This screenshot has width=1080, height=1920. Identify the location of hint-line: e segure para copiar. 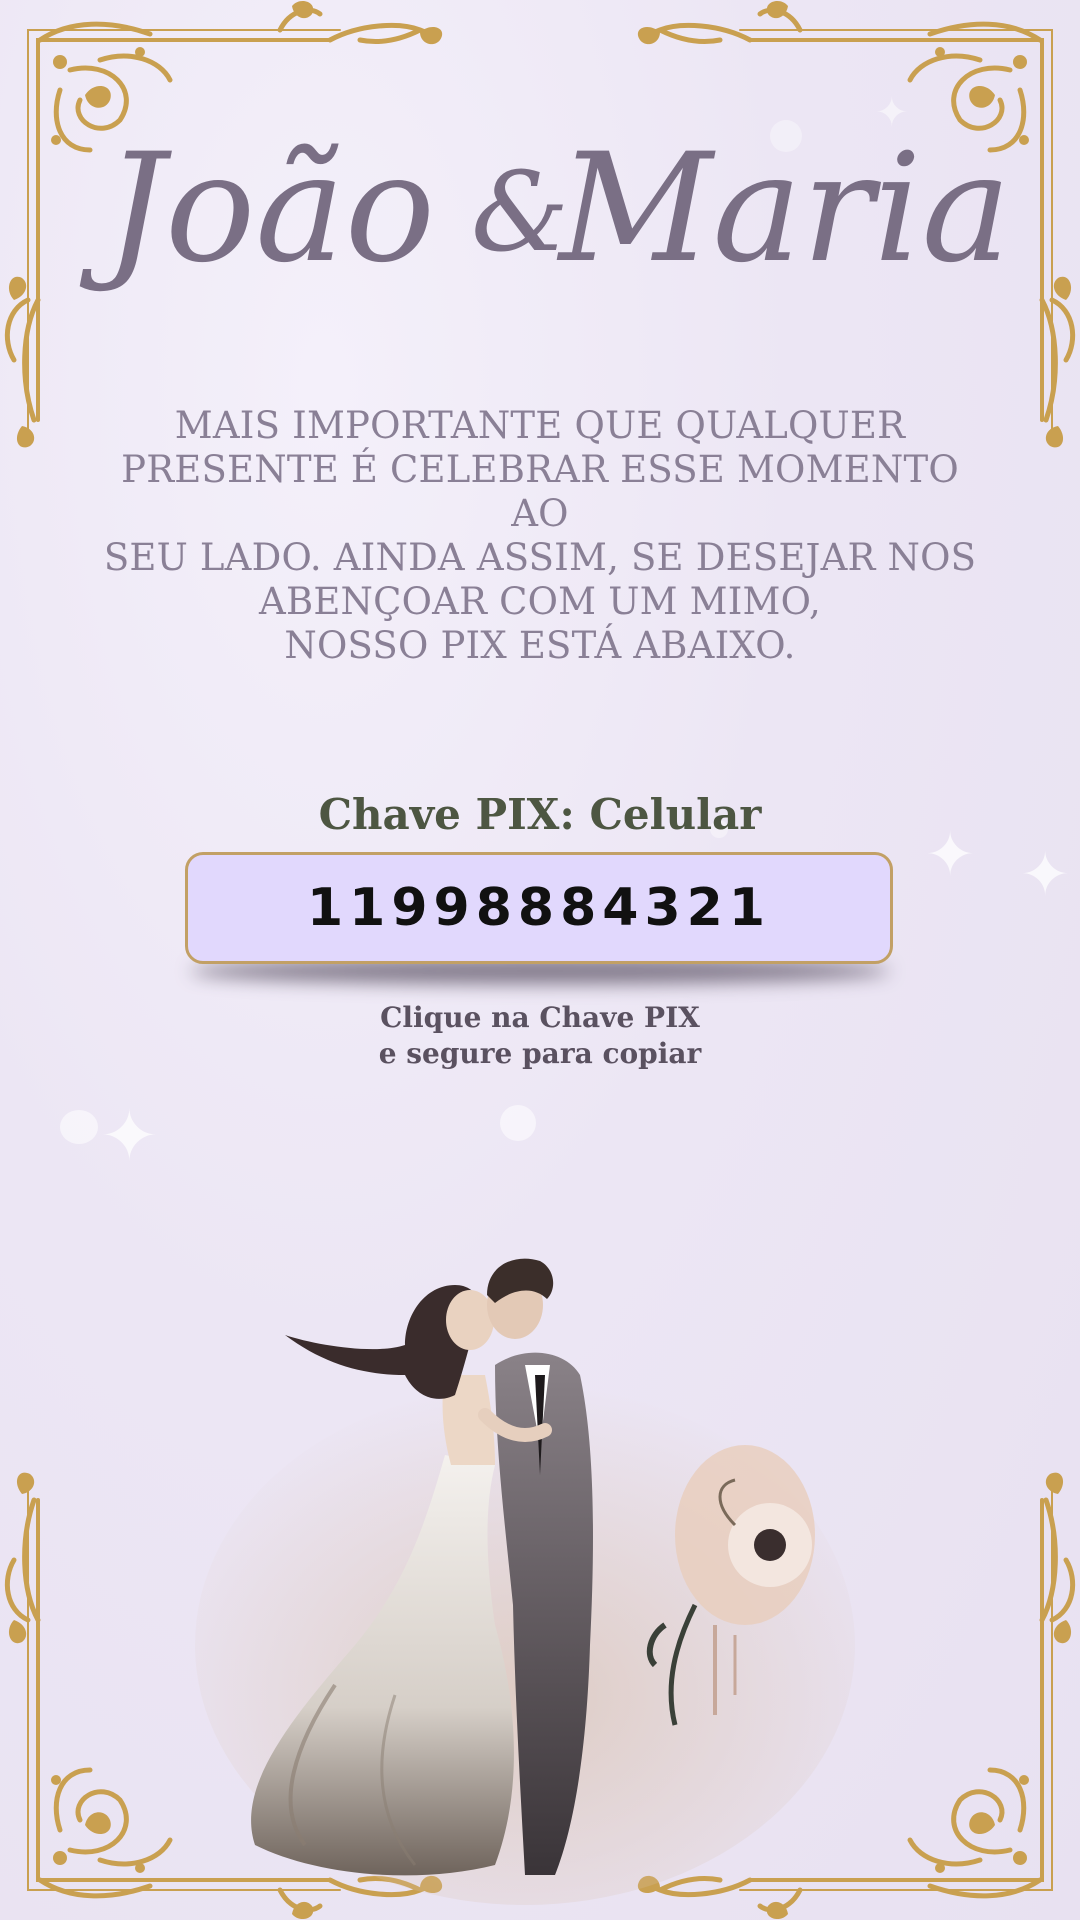
(540, 1053).